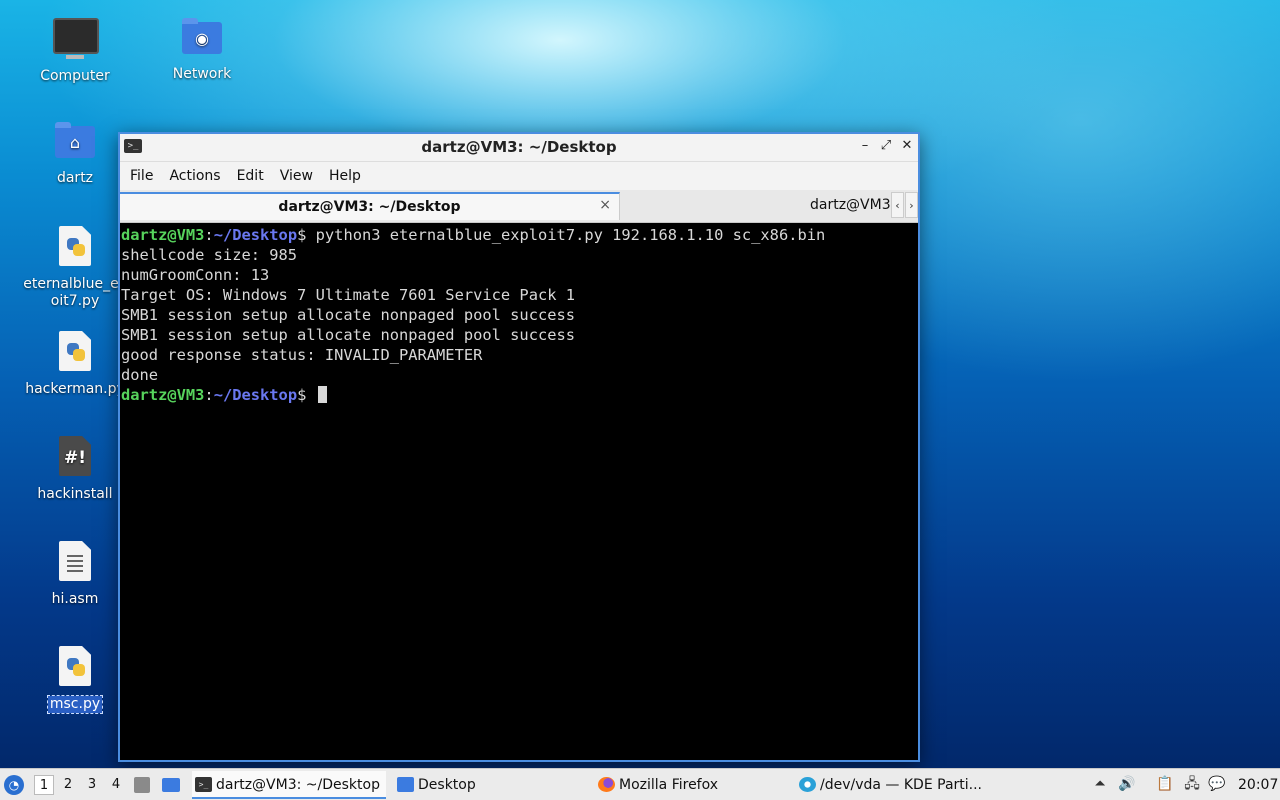 This screenshot has width=1280, height=800. I want to click on task-label: dartz@VM3: ~/Desktop, so click(298, 785).